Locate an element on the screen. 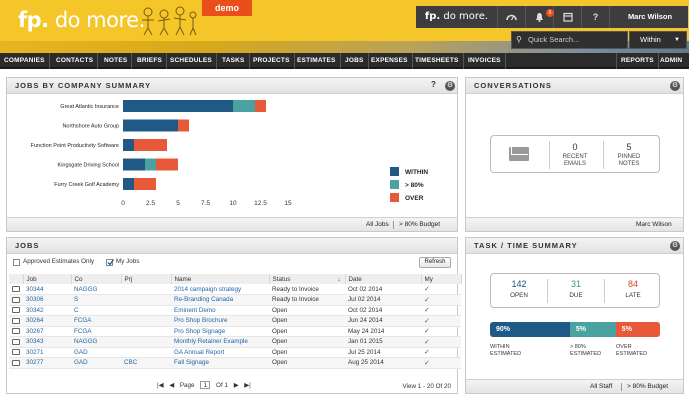 Image resolution: width=689 pixels, height=397 pixels. nav-item-companies: COMPANIES is located at coordinates (25, 61).